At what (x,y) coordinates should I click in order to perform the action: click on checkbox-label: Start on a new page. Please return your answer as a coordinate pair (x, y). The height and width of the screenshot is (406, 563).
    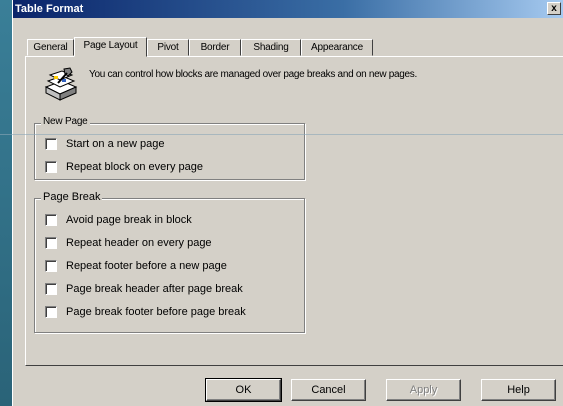
    Looking at the image, I should click on (115, 144).